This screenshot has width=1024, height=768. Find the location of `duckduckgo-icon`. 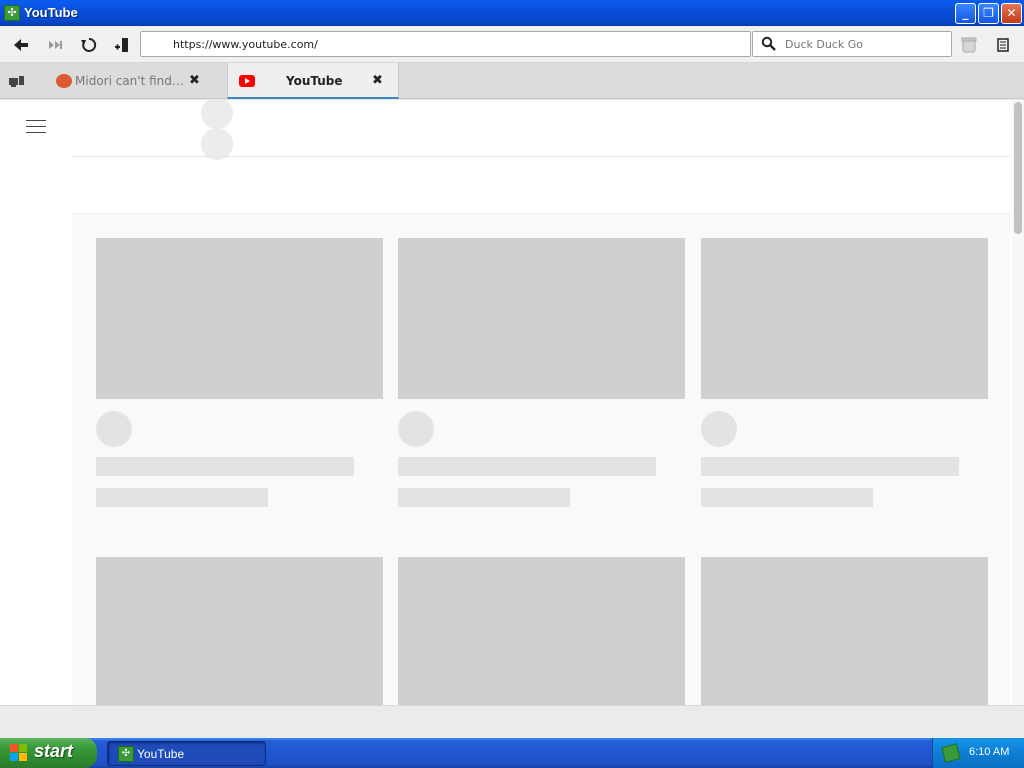

duckduckgo-icon is located at coordinates (64, 81).